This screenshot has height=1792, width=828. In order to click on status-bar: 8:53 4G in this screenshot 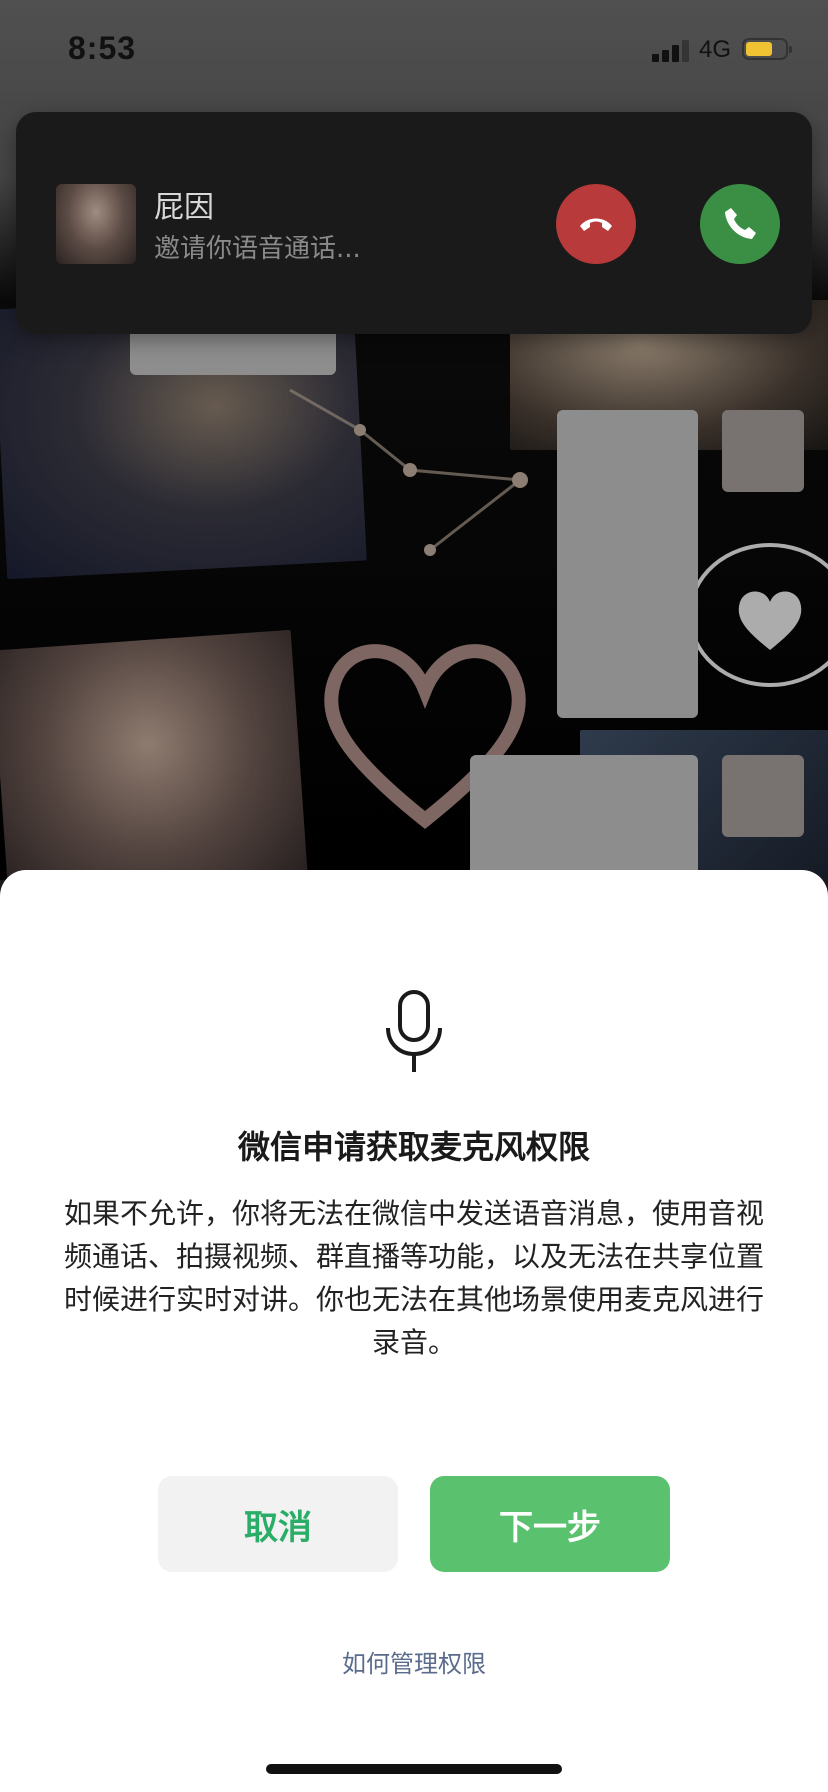, I will do `click(414, 50)`.